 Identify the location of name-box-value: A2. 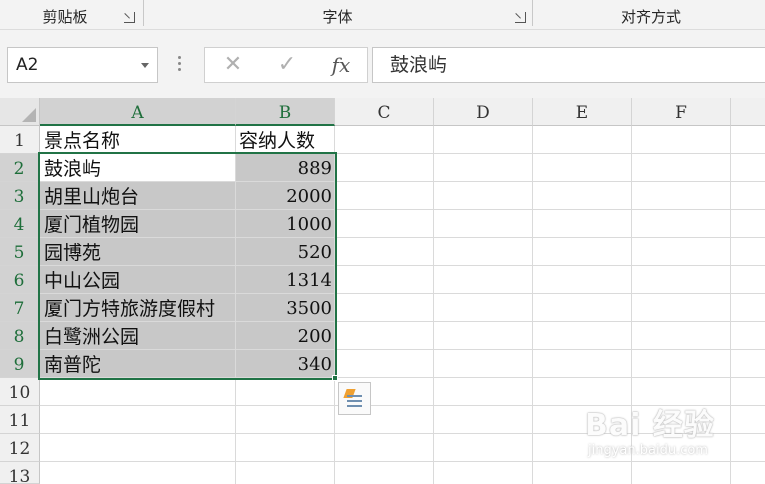
(27, 65).